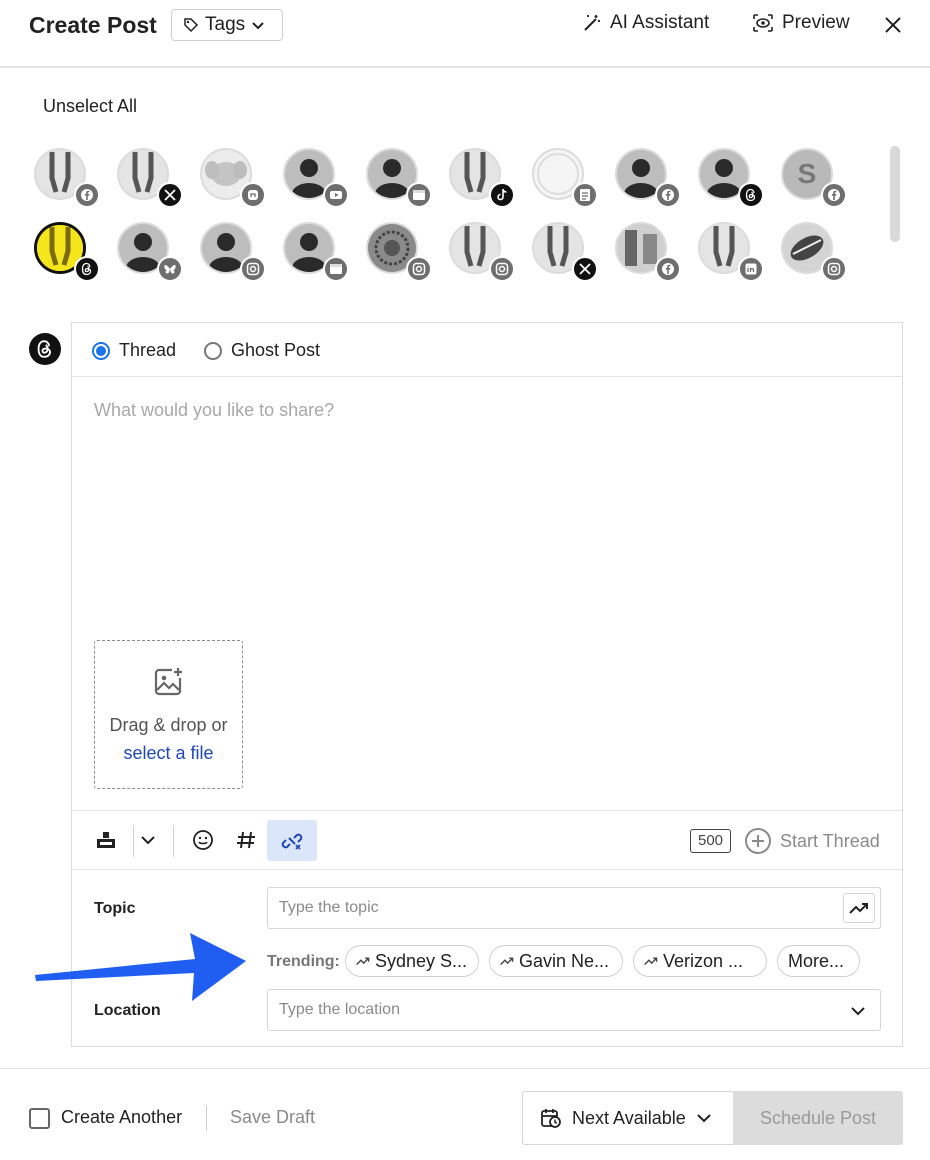 The height and width of the screenshot is (1160, 930). Describe the element at coordinates (115, 908) in the screenshot. I see `topic-label: Topic` at that location.